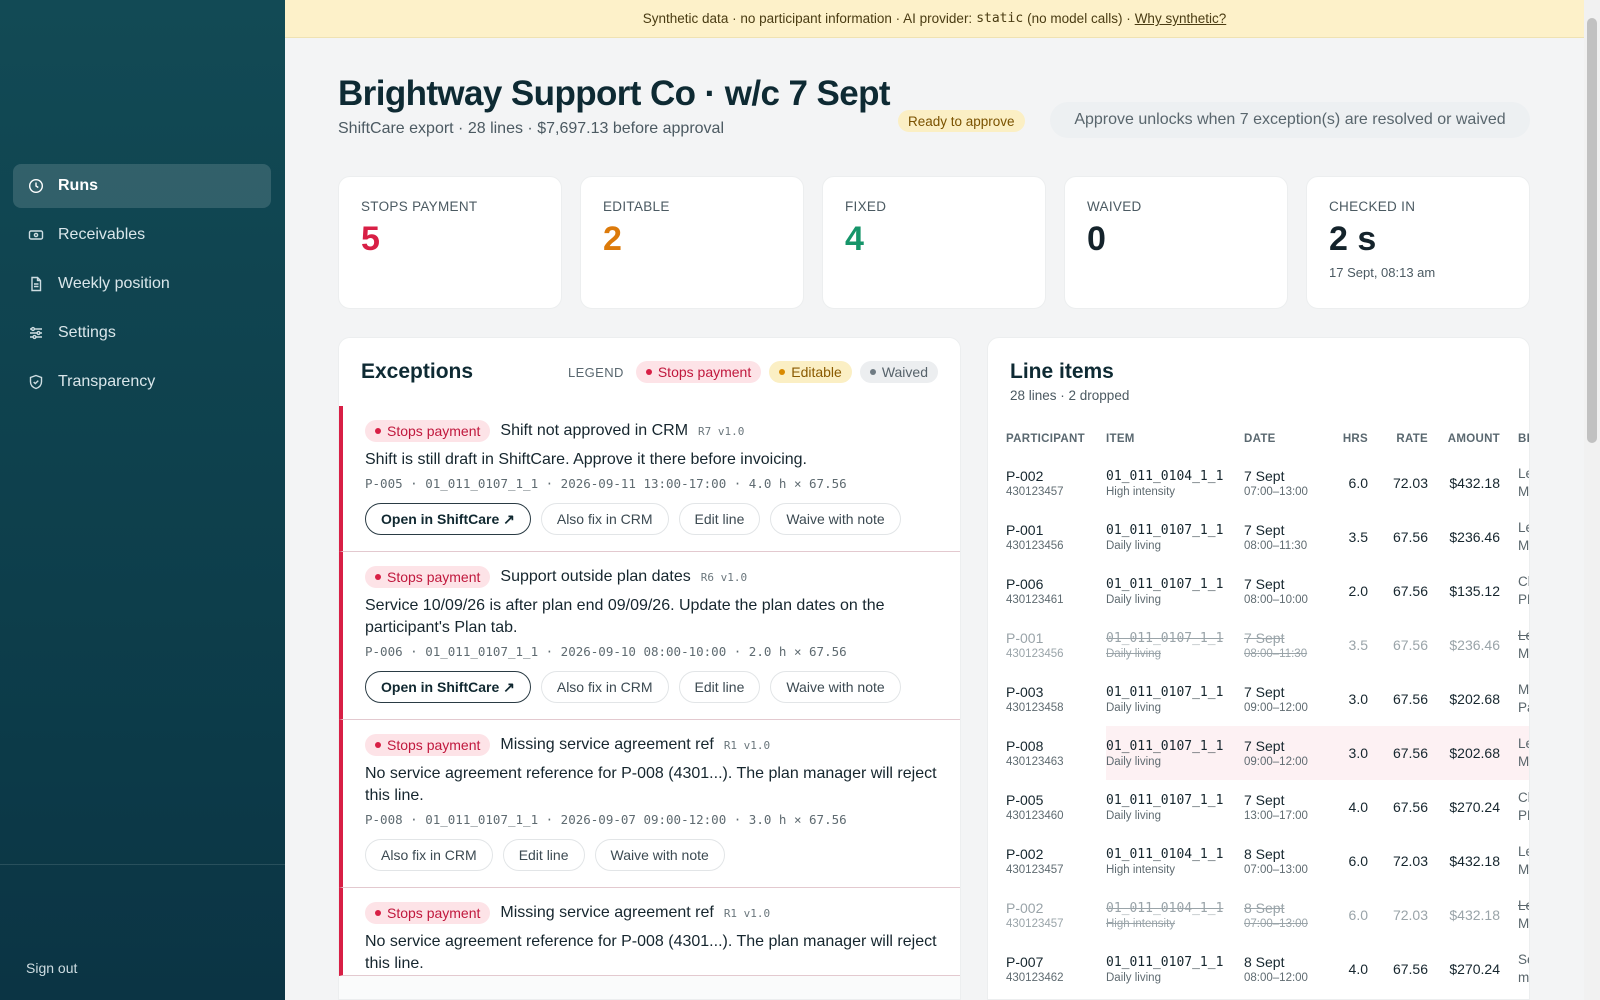 This screenshot has height=1000, width=1600. What do you see at coordinates (1047, 861) in the screenshot?
I see `participant-cell: P-002 430123457` at bounding box center [1047, 861].